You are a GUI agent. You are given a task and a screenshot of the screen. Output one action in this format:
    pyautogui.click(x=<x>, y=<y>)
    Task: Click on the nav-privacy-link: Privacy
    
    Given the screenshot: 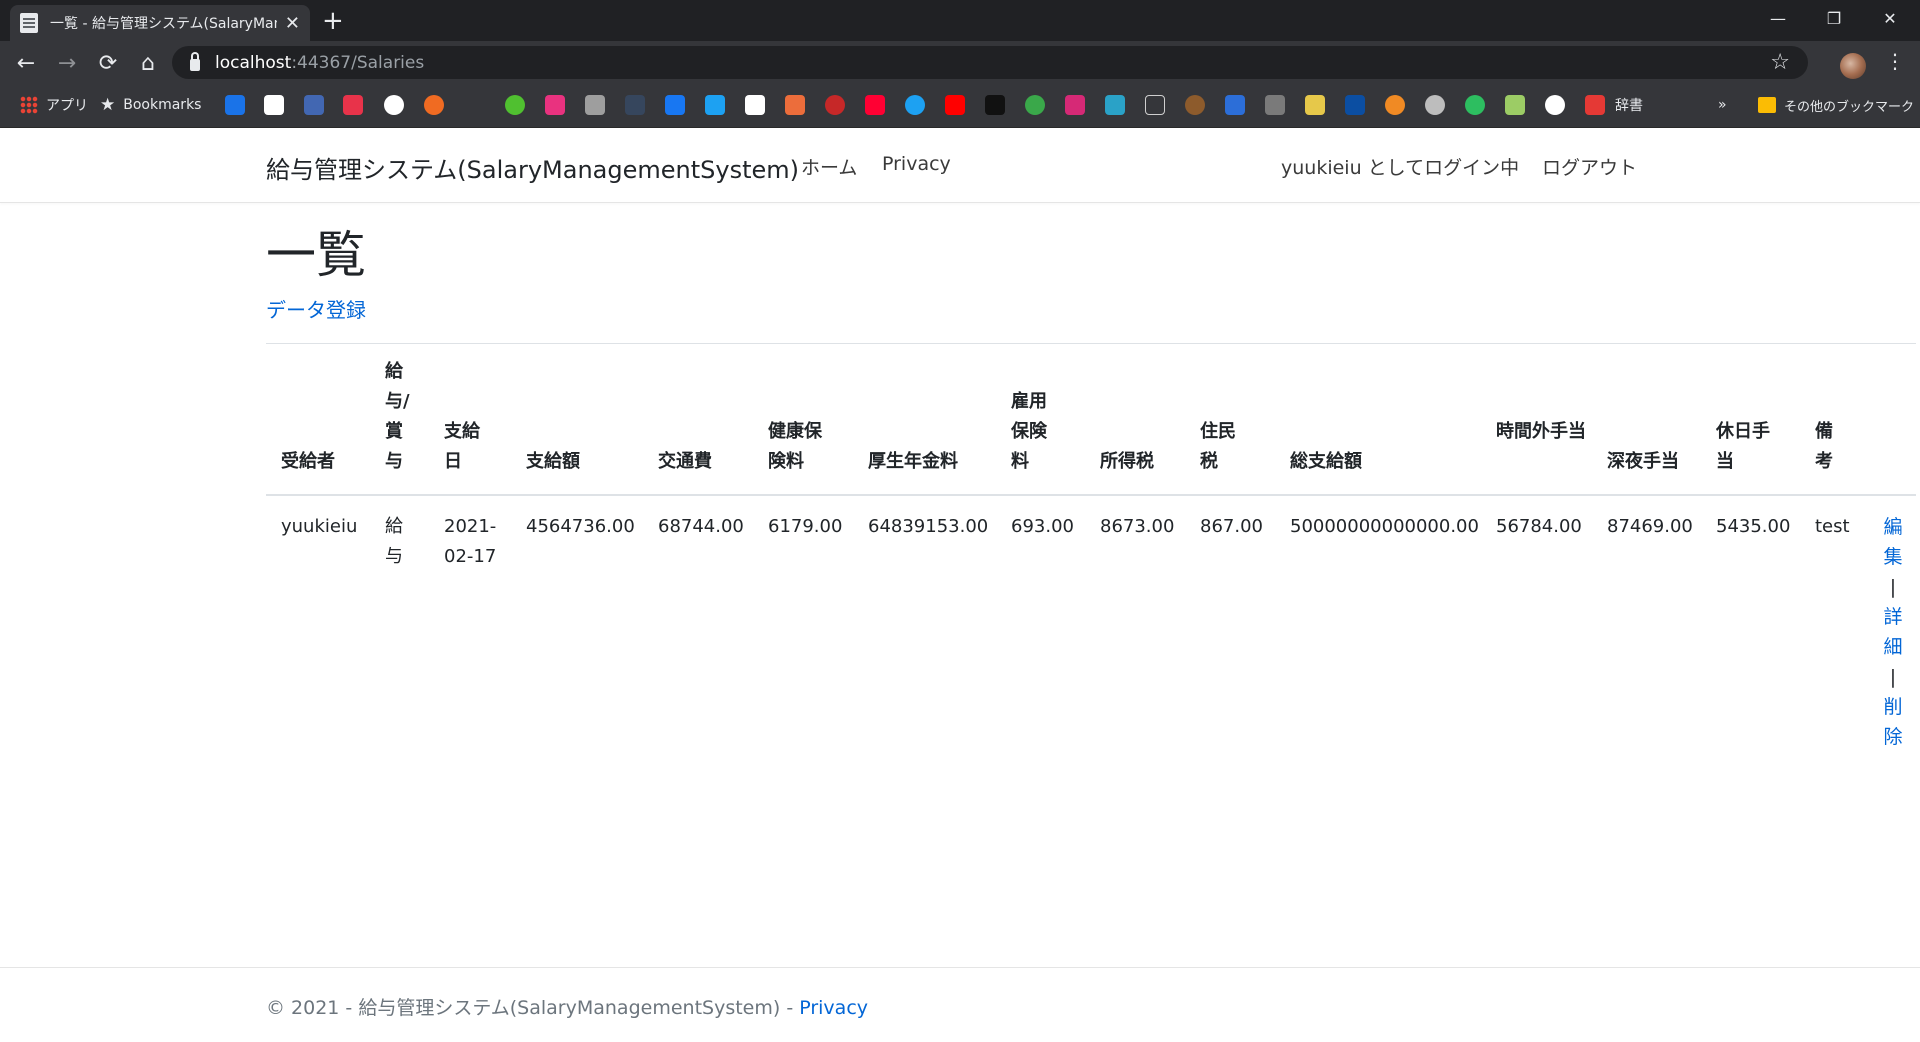 What is the action you would take?
    pyautogui.click(x=916, y=164)
    